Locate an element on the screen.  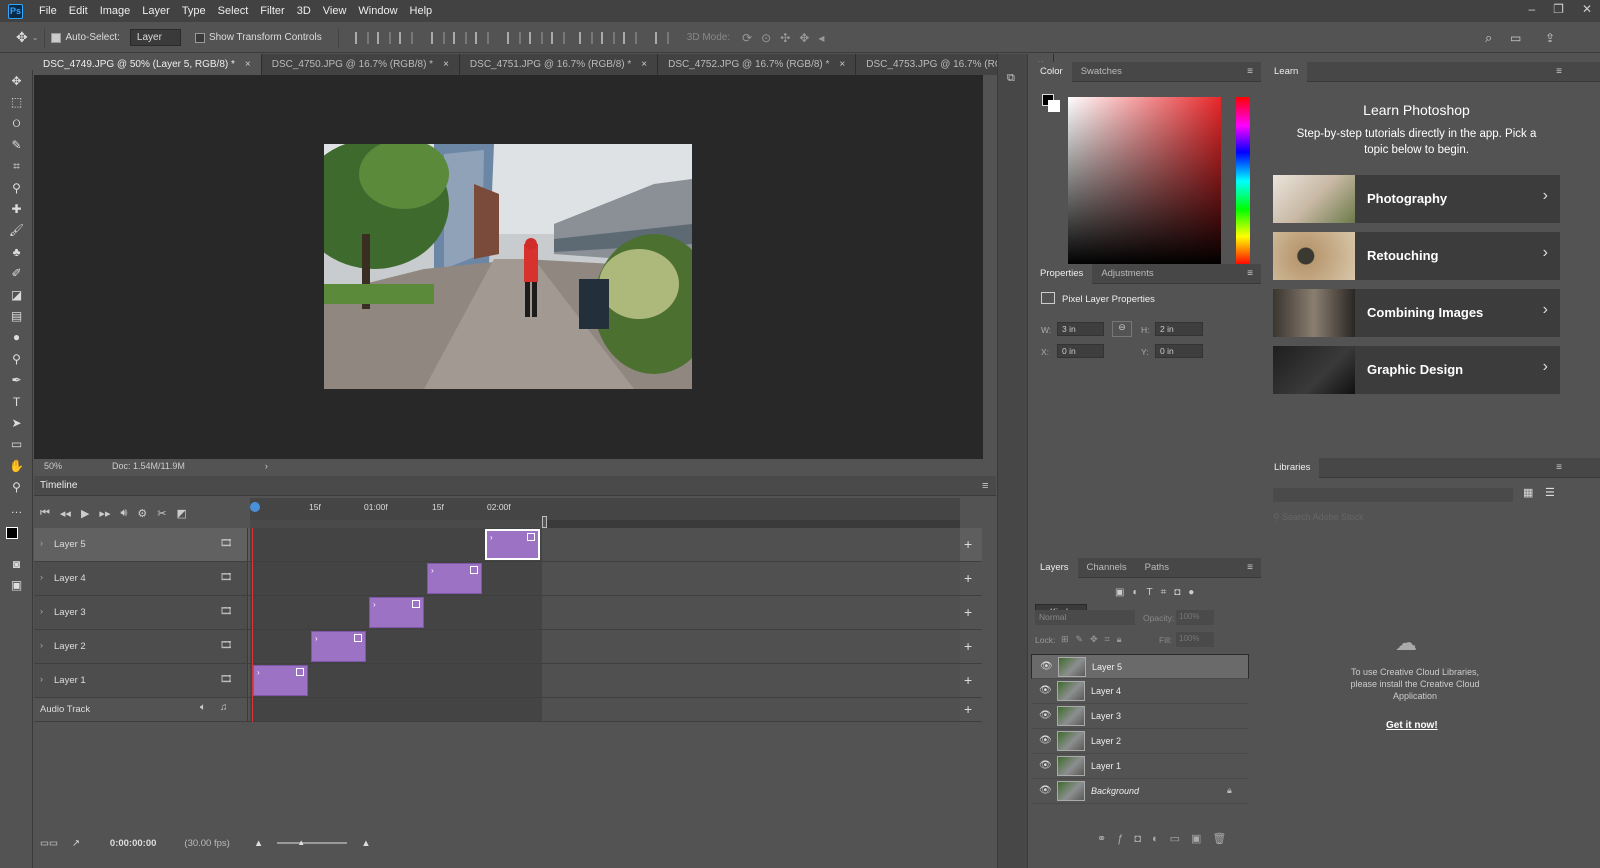
blur-tool-icon: ● is located at coordinates (16, 337).